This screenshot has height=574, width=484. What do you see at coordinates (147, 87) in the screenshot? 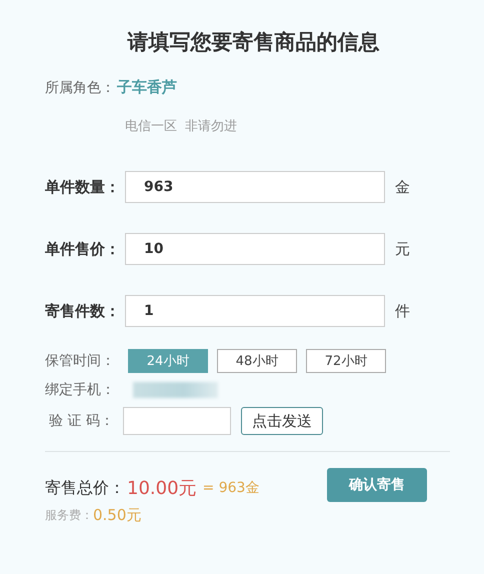
I see `role-name: 子车香芦` at bounding box center [147, 87].